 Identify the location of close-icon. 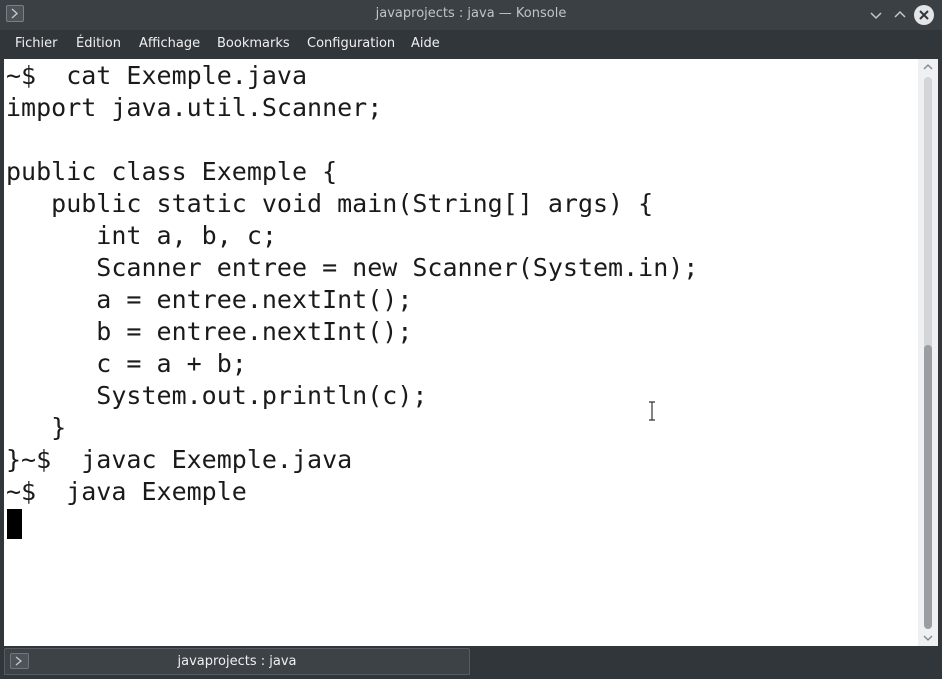
(924, 15).